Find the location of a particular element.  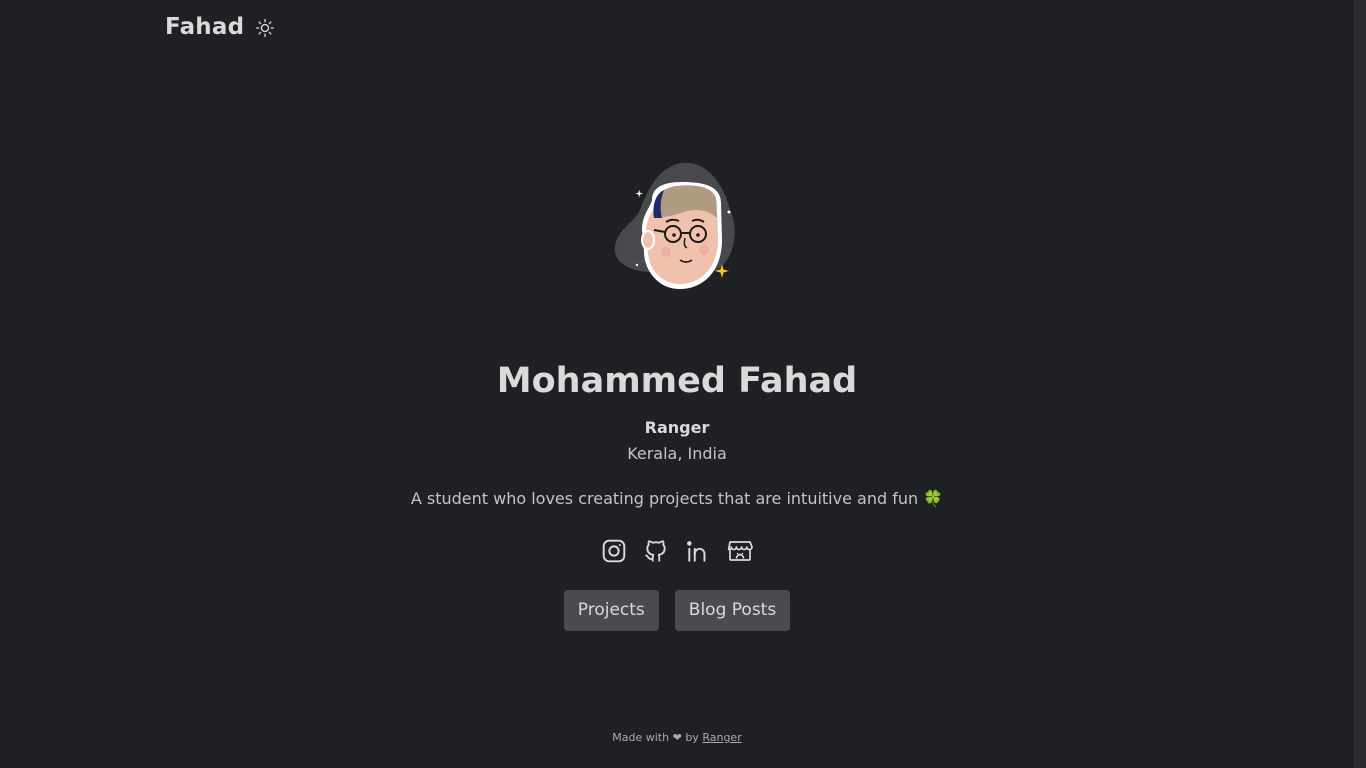

profile-name: Mohammed Fahad is located at coordinates (677, 381).